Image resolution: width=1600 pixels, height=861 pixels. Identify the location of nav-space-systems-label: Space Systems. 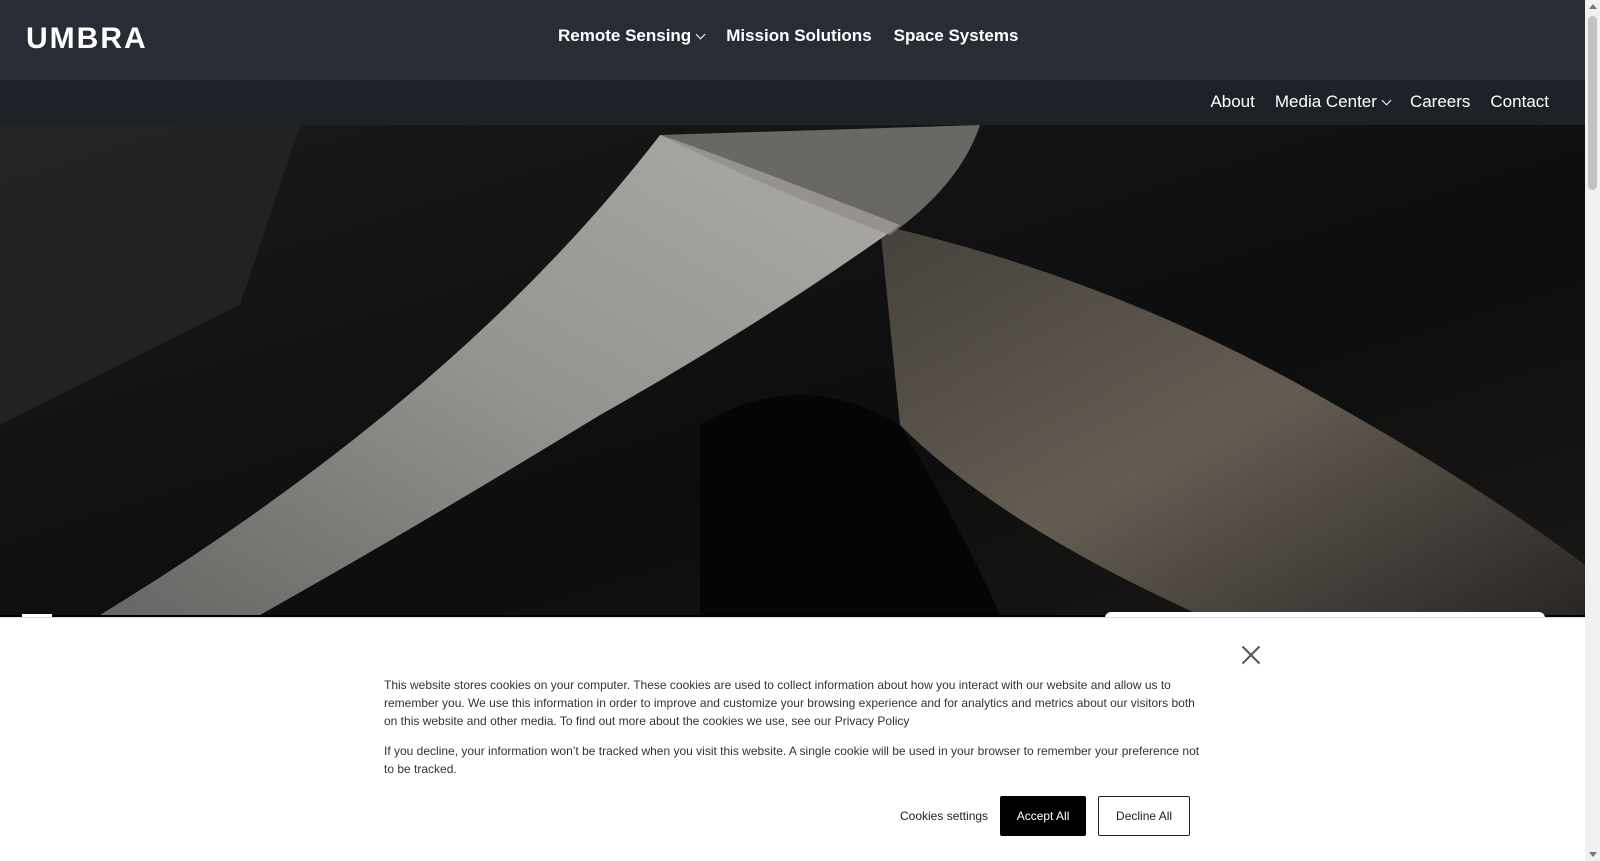
(956, 35).